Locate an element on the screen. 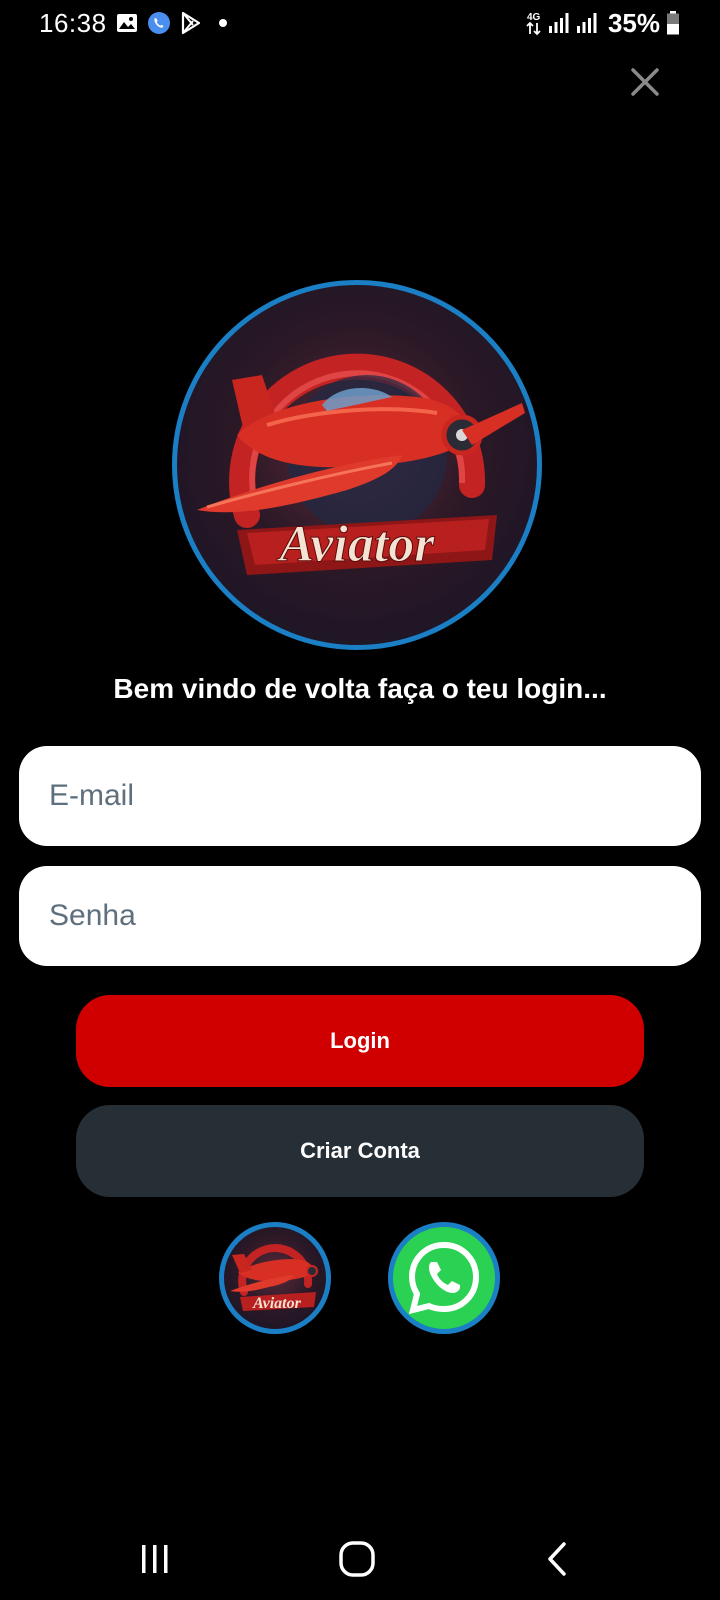  close-icon is located at coordinates (645, 82).